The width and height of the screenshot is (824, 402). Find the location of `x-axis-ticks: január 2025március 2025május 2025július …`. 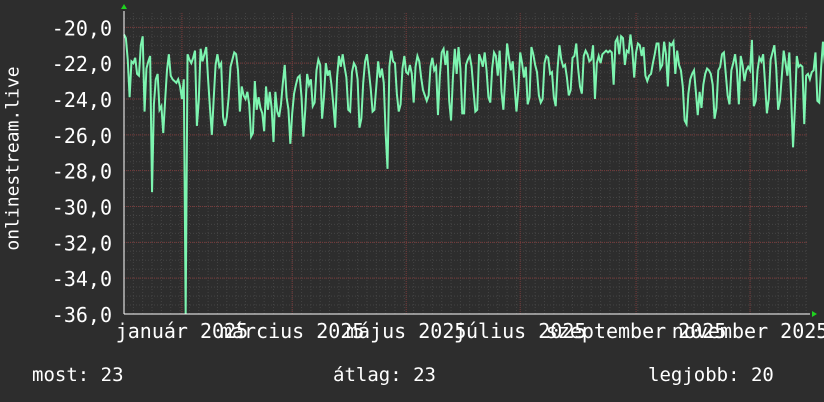

x-axis-ticks: január 2025március 2025május 2025július … is located at coordinates (470, 331).